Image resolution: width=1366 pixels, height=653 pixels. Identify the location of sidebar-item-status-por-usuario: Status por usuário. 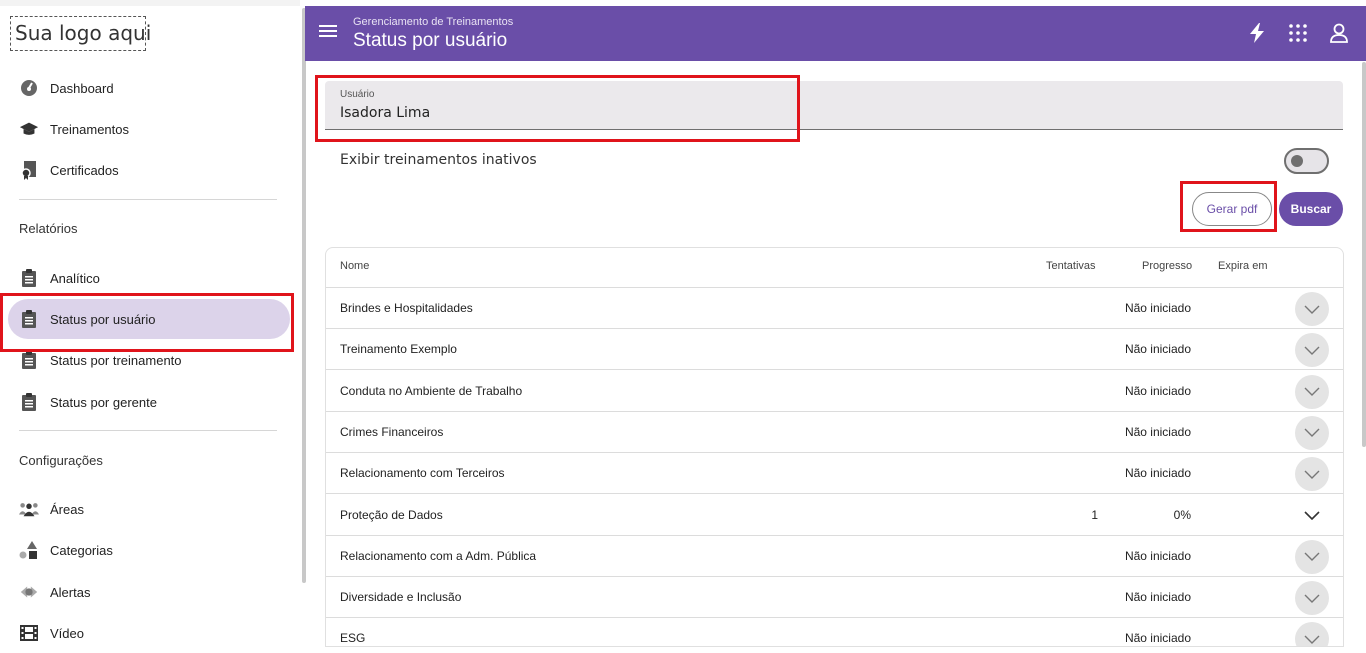
(149, 319).